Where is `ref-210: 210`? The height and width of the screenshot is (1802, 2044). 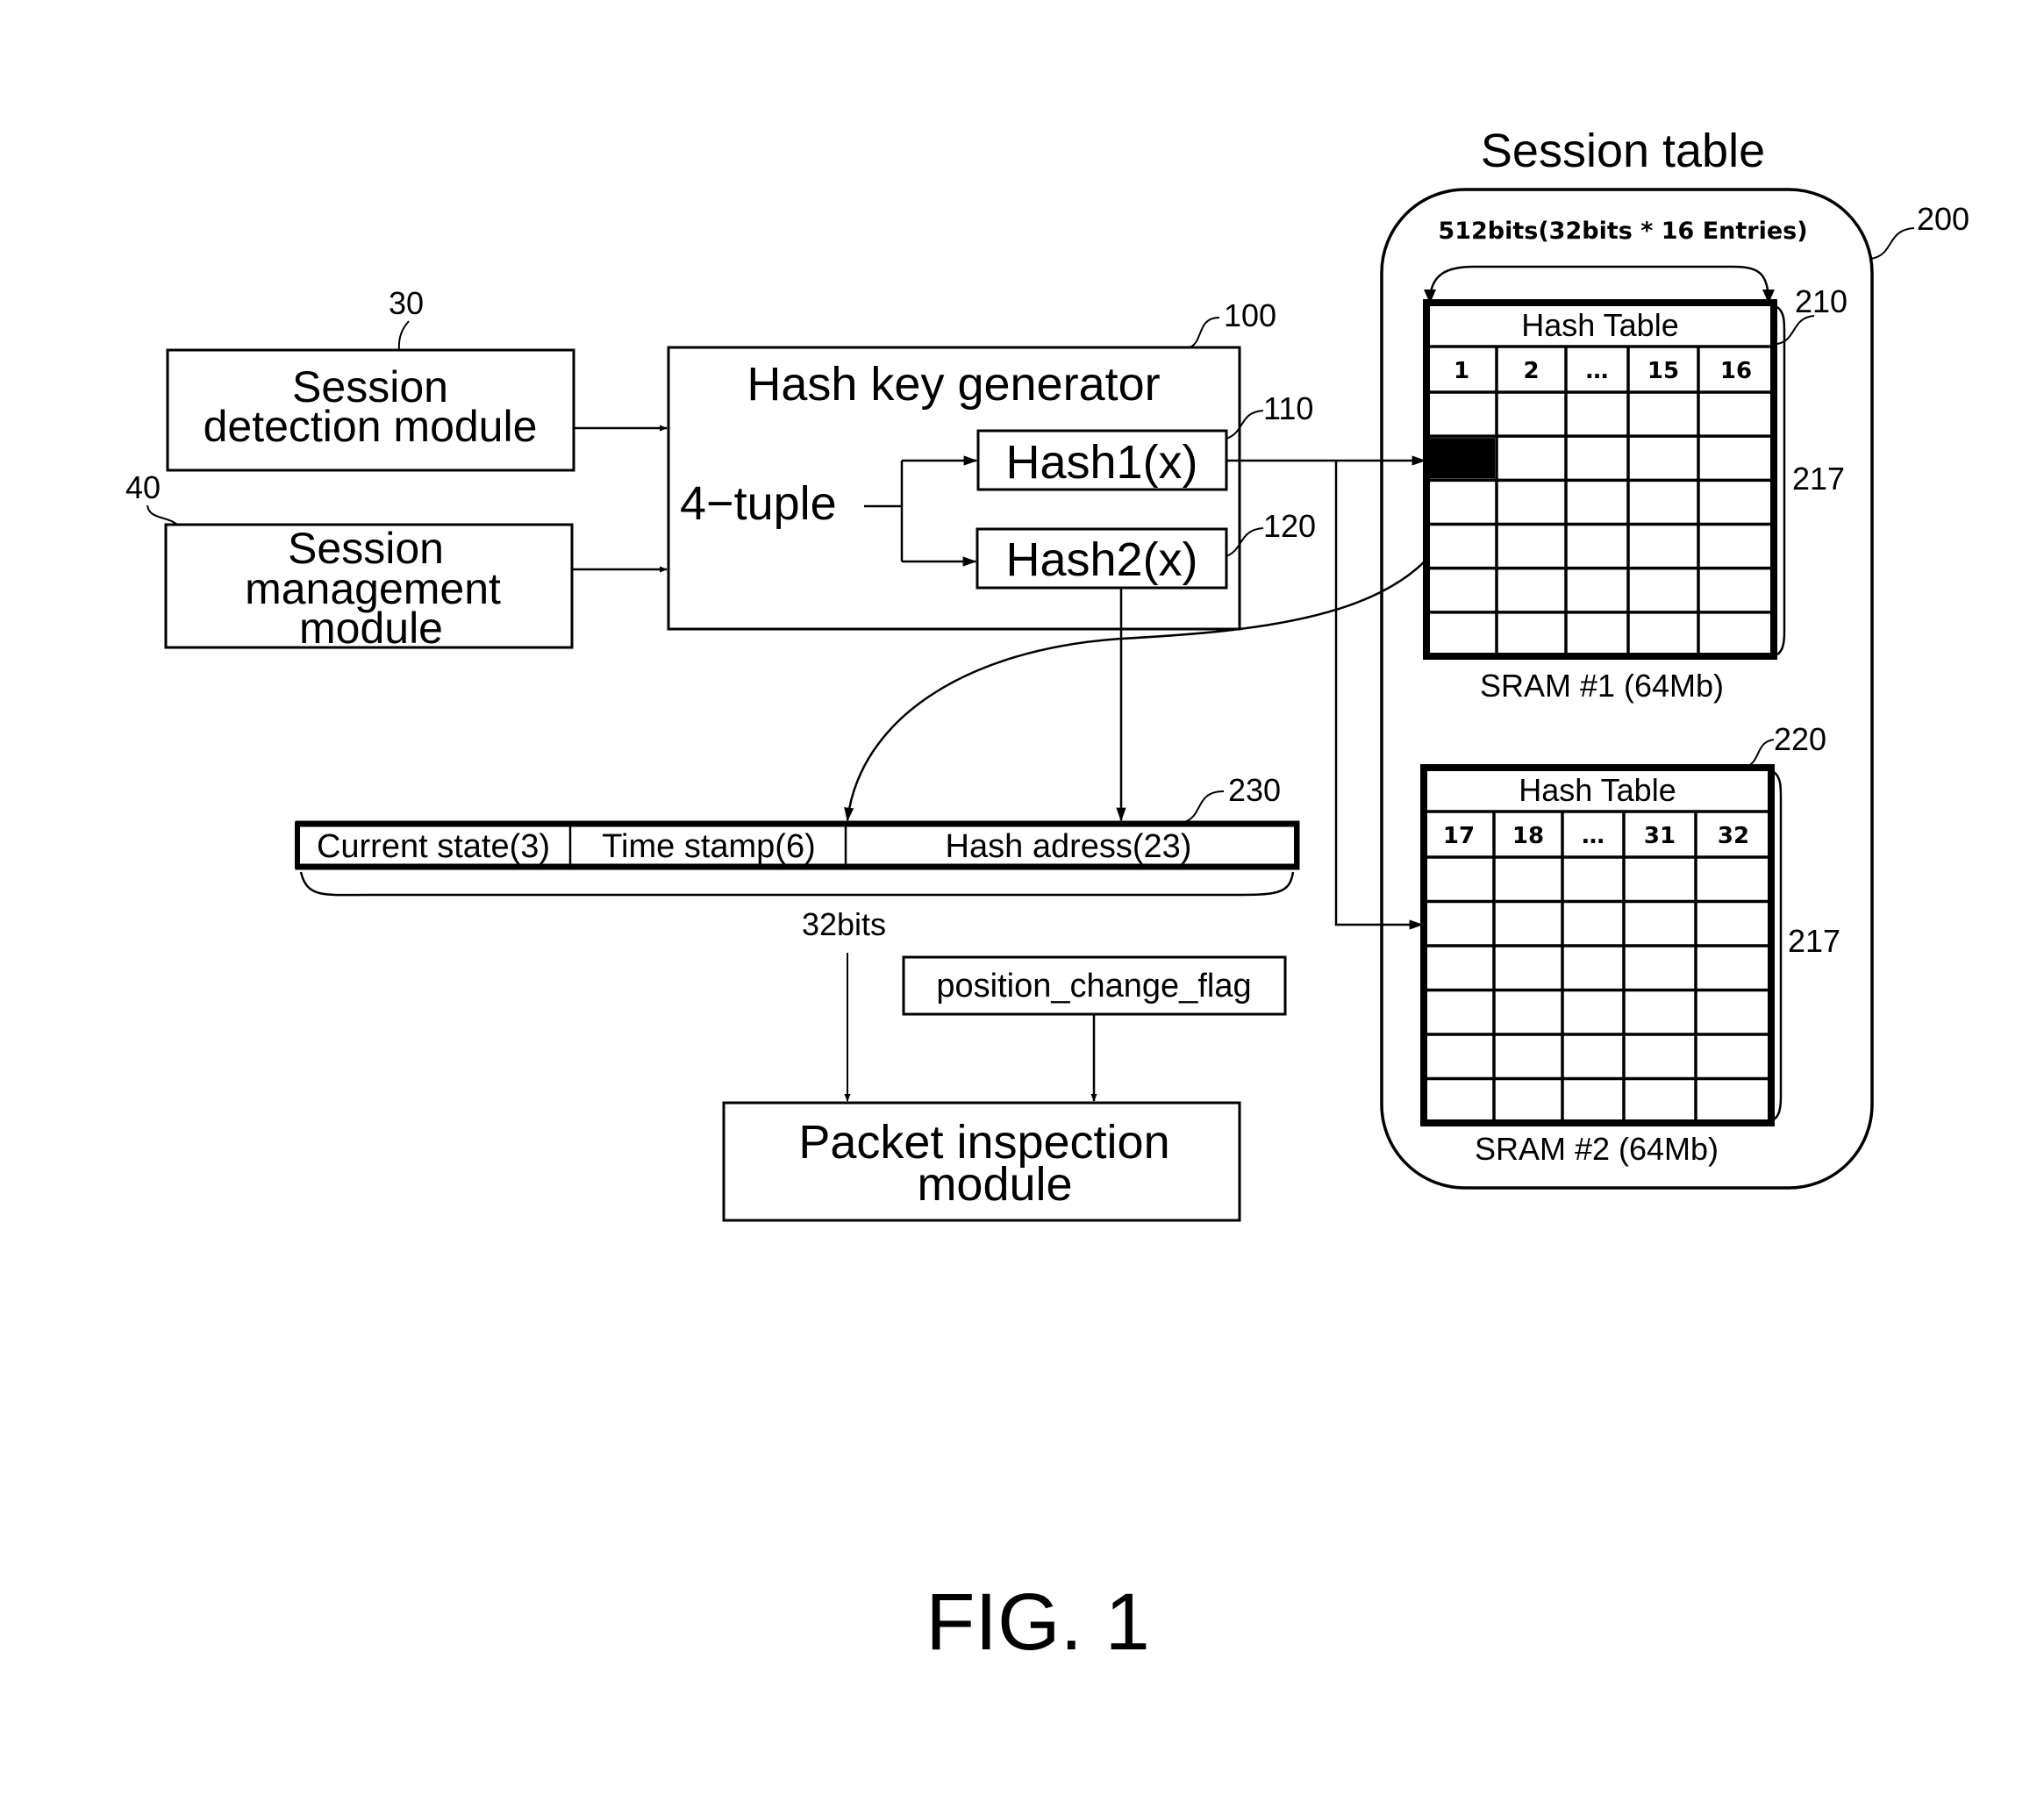 ref-210: 210 is located at coordinates (1811, 314).